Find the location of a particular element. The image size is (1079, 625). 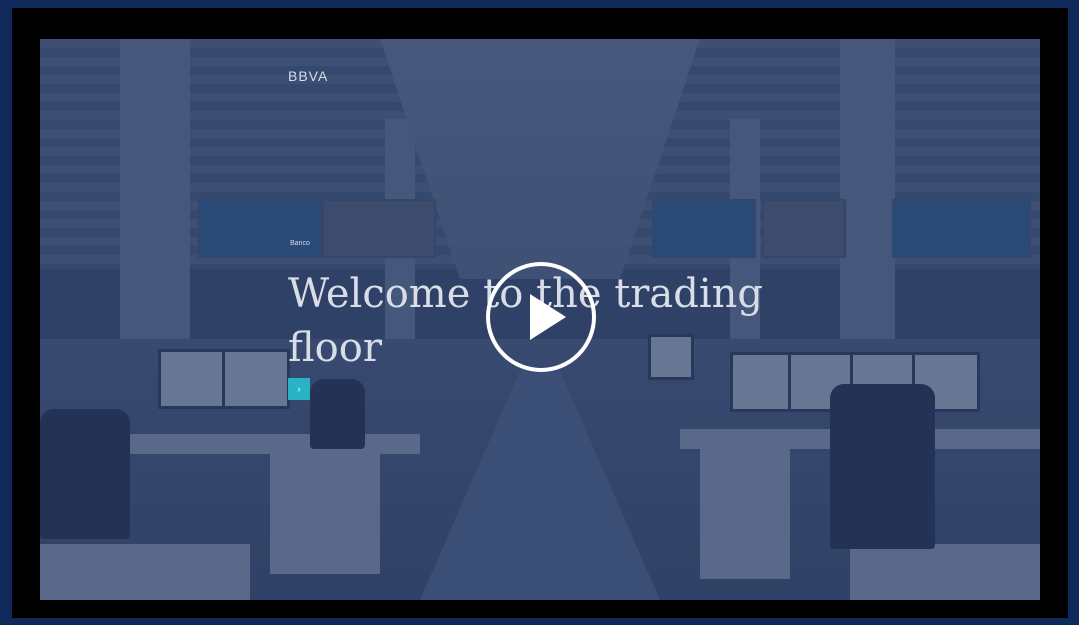

play-icon is located at coordinates (548, 317).